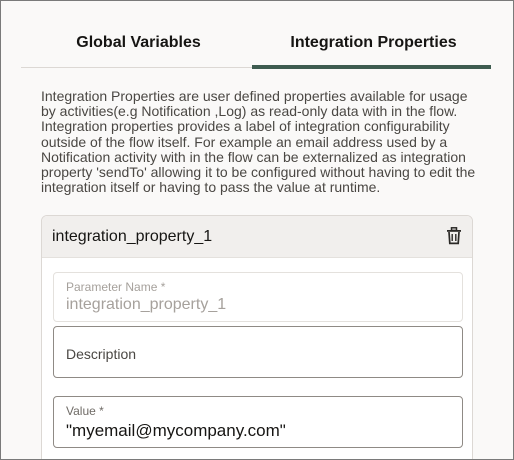 The height and width of the screenshot is (460, 514). I want to click on property-card-title: integration_property_1, so click(132, 236).